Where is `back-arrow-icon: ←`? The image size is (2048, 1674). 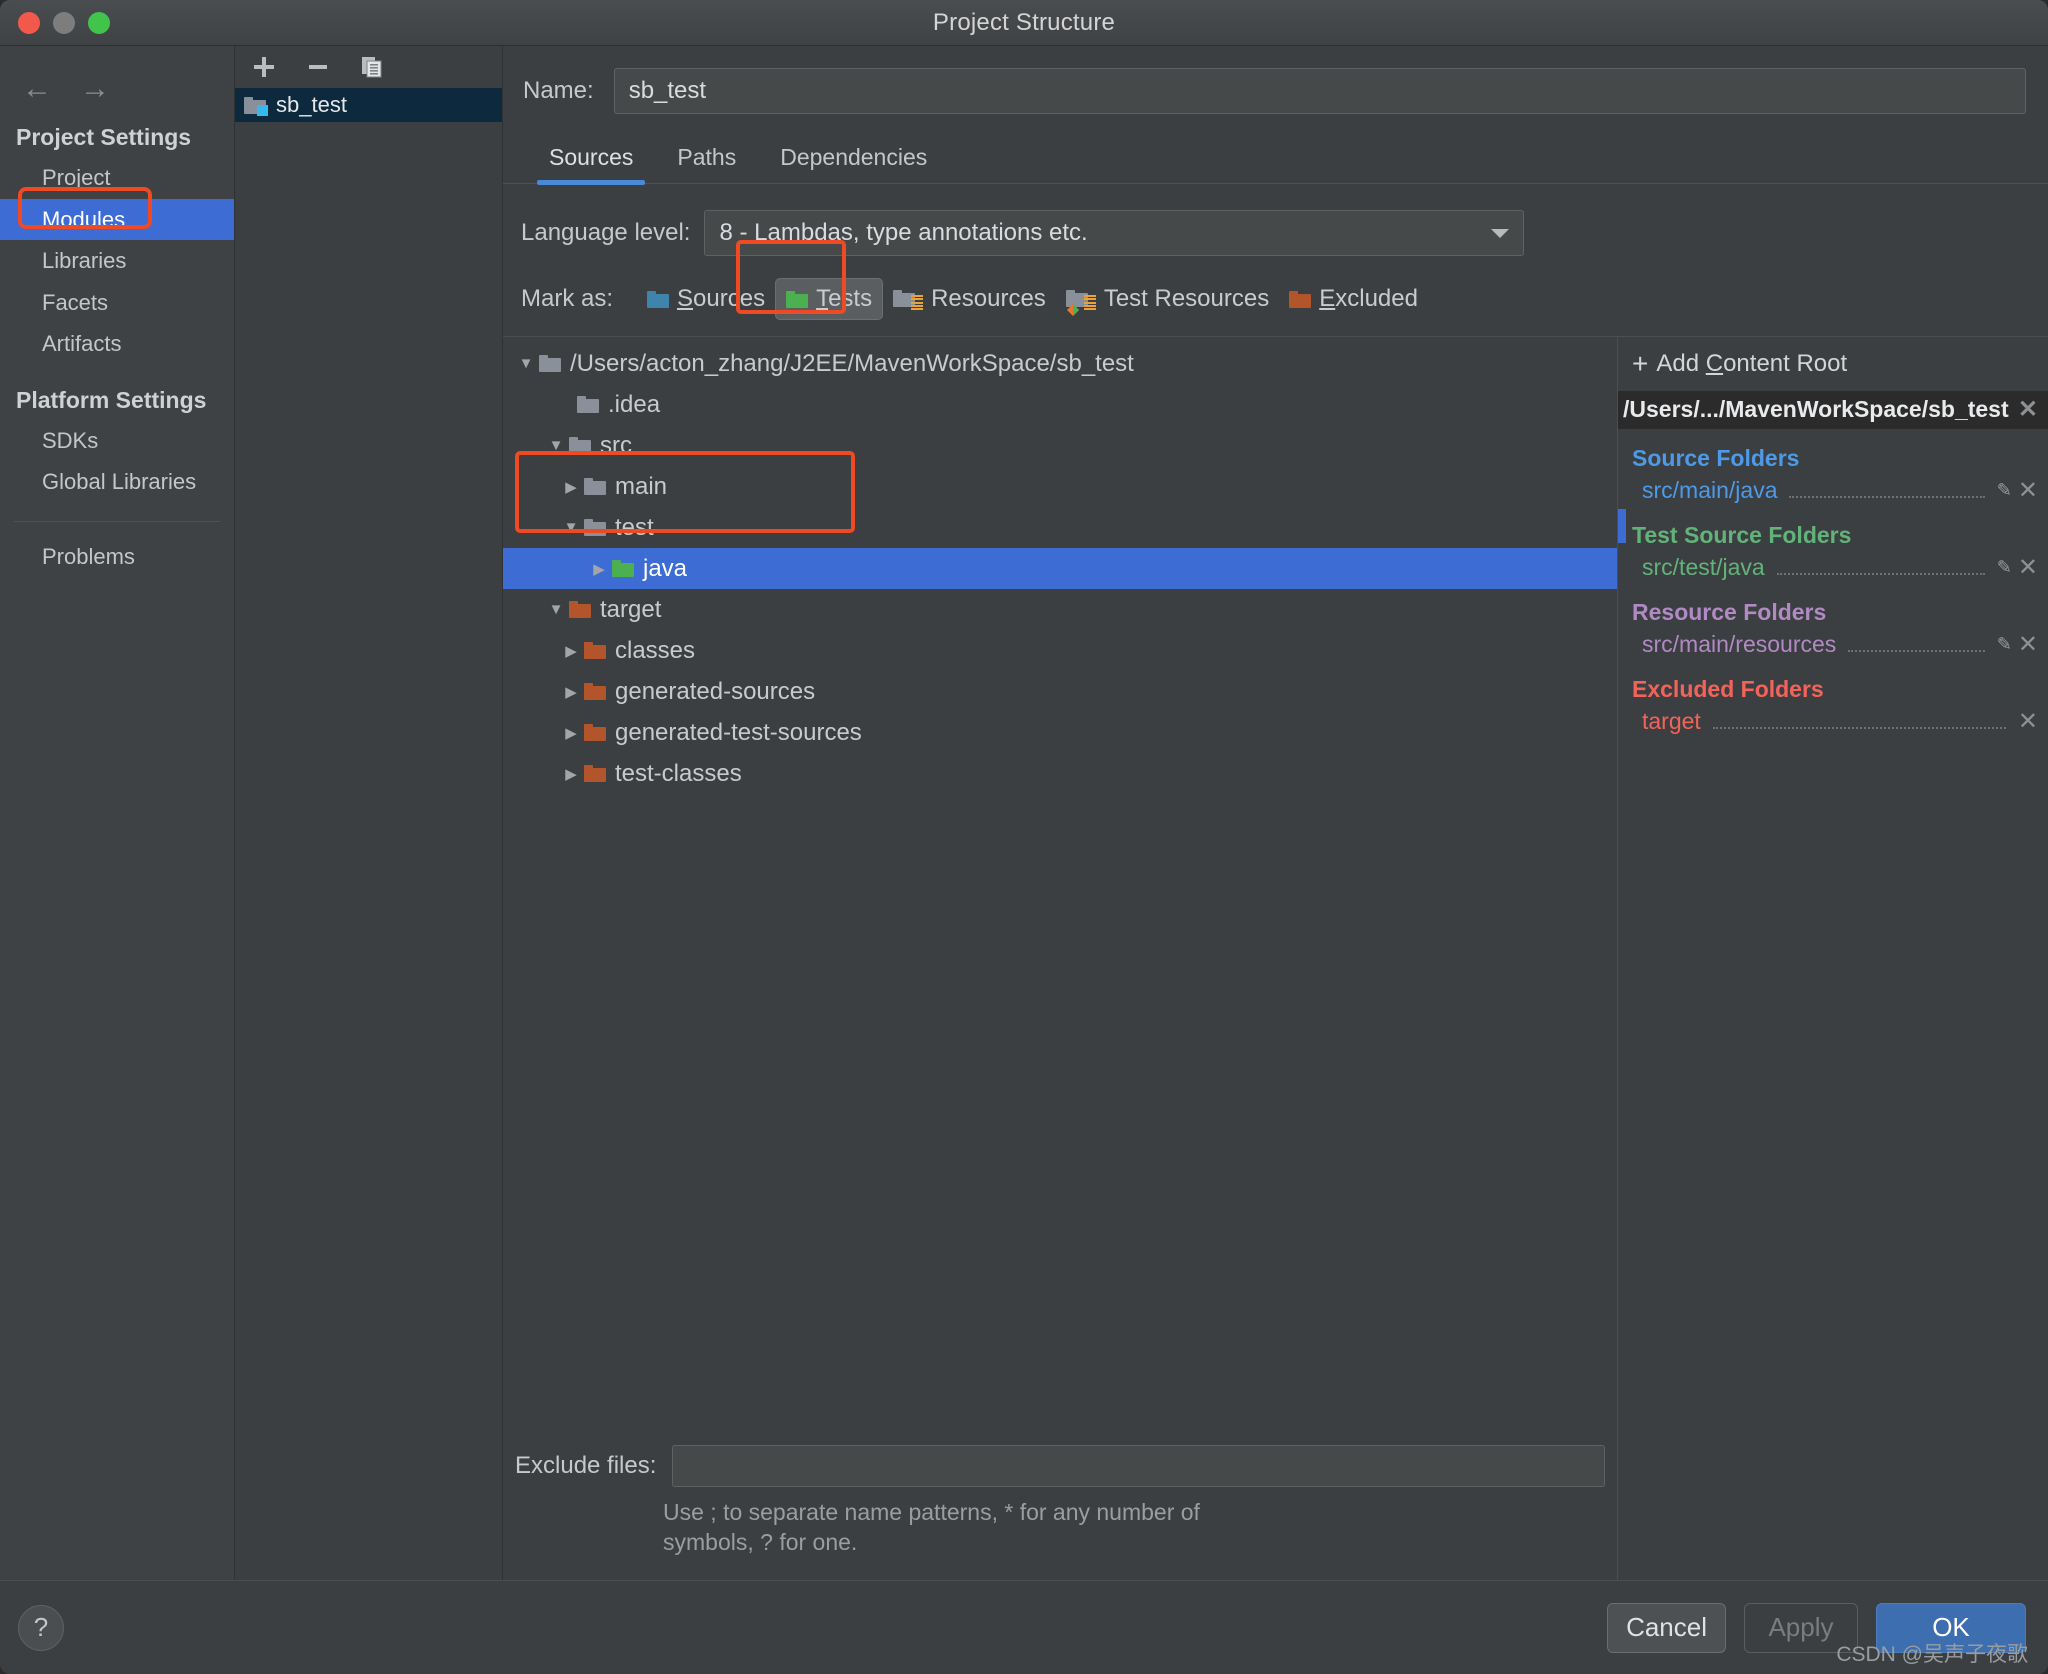
back-arrow-icon: ← is located at coordinates (37, 89).